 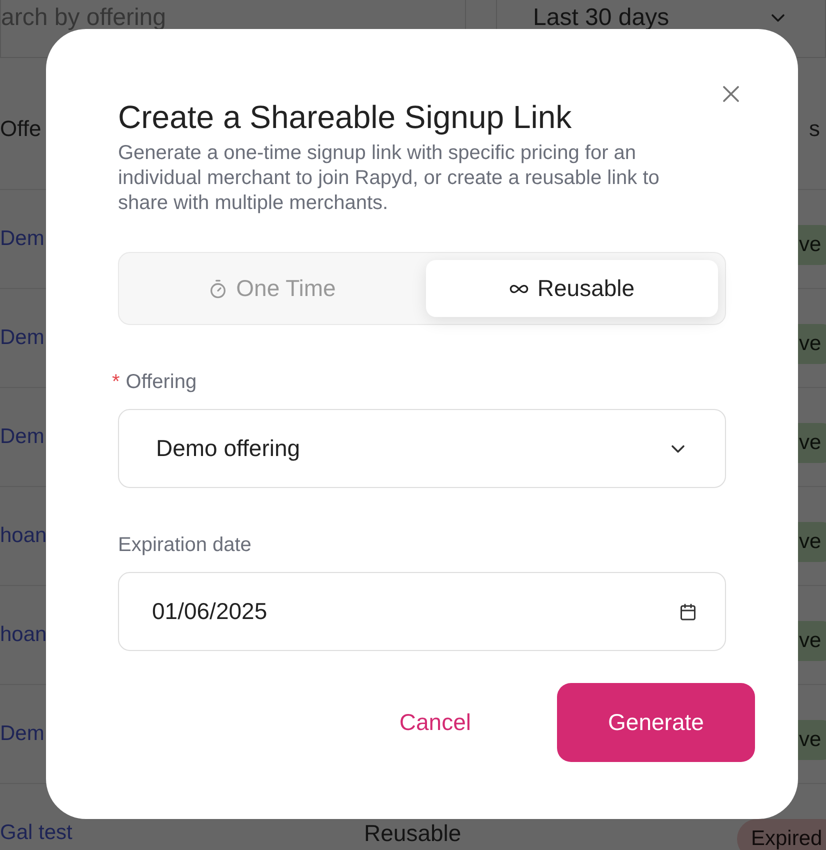 What do you see at coordinates (161, 382) in the screenshot?
I see `field-label: Offering` at bounding box center [161, 382].